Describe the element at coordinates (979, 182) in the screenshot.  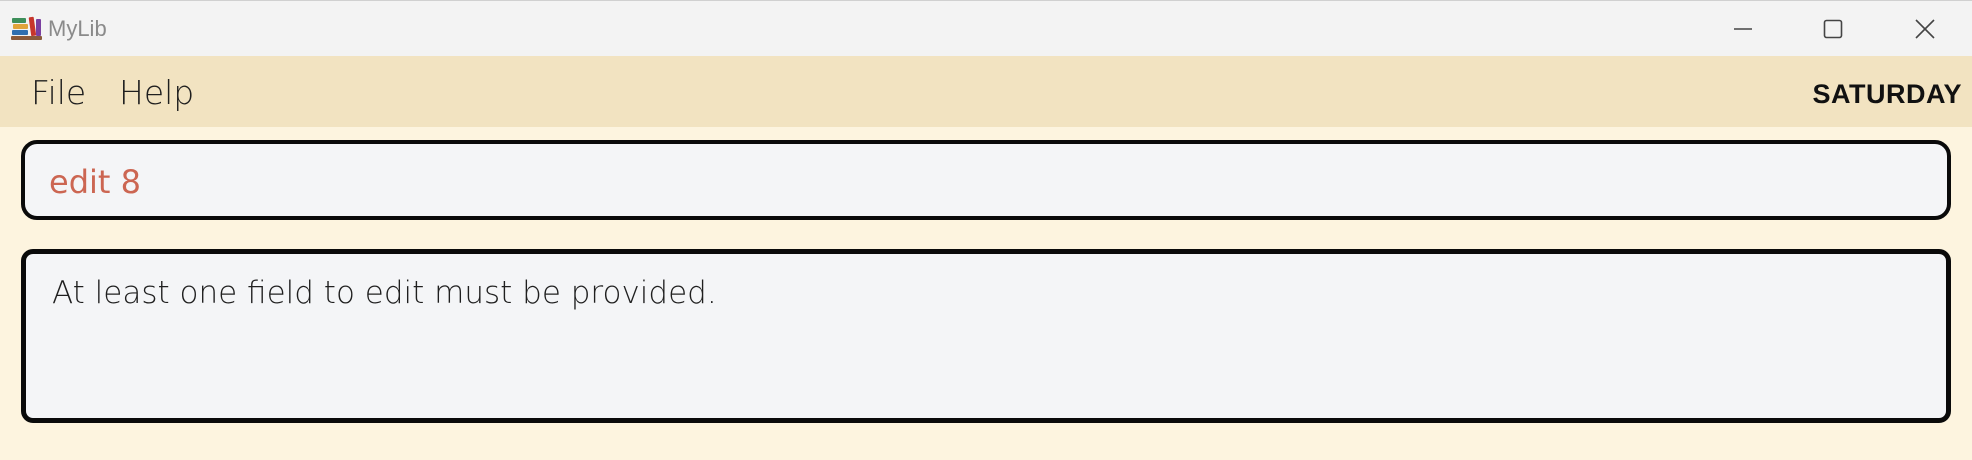
I see `command-input` at that location.